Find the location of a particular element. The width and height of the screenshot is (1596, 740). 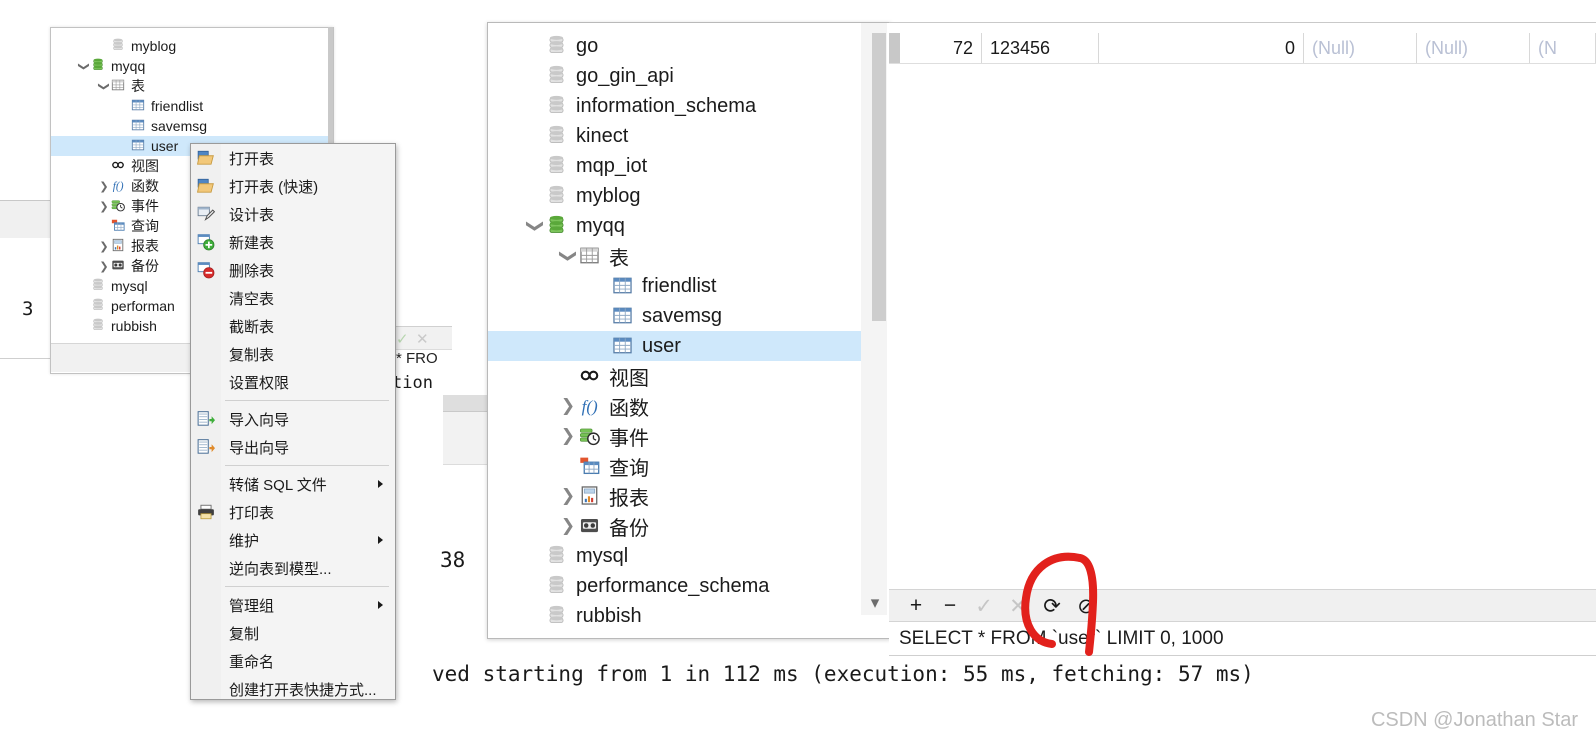

context-menu-item-打开表快速: 打开表 (快速) is located at coordinates (293, 186).